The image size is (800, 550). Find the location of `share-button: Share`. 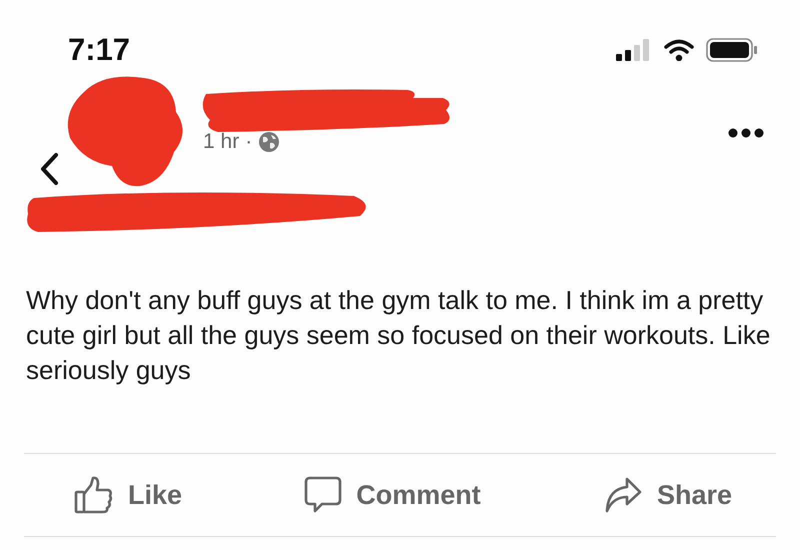

share-button: Share is located at coordinates (667, 495).